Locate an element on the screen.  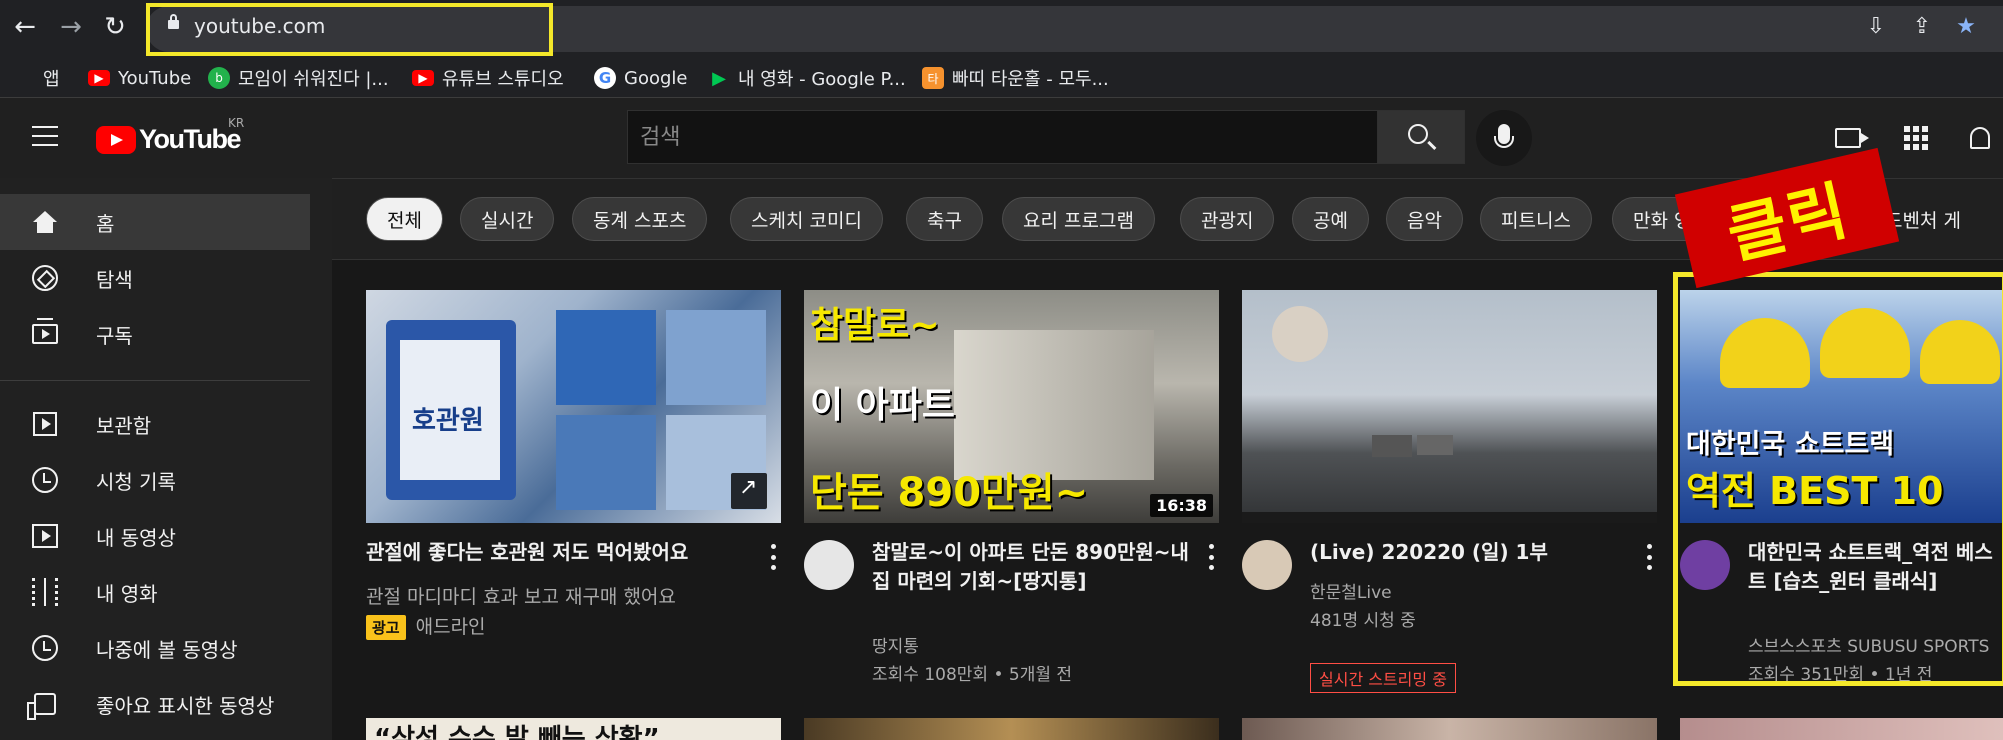
sidebar-item-label: 홈 is located at coordinates (105, 223).